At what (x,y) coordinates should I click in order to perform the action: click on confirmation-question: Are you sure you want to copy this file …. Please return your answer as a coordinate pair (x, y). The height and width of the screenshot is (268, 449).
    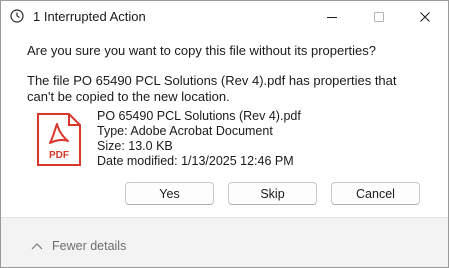
    Looking at the image, I should click on (202, 50).